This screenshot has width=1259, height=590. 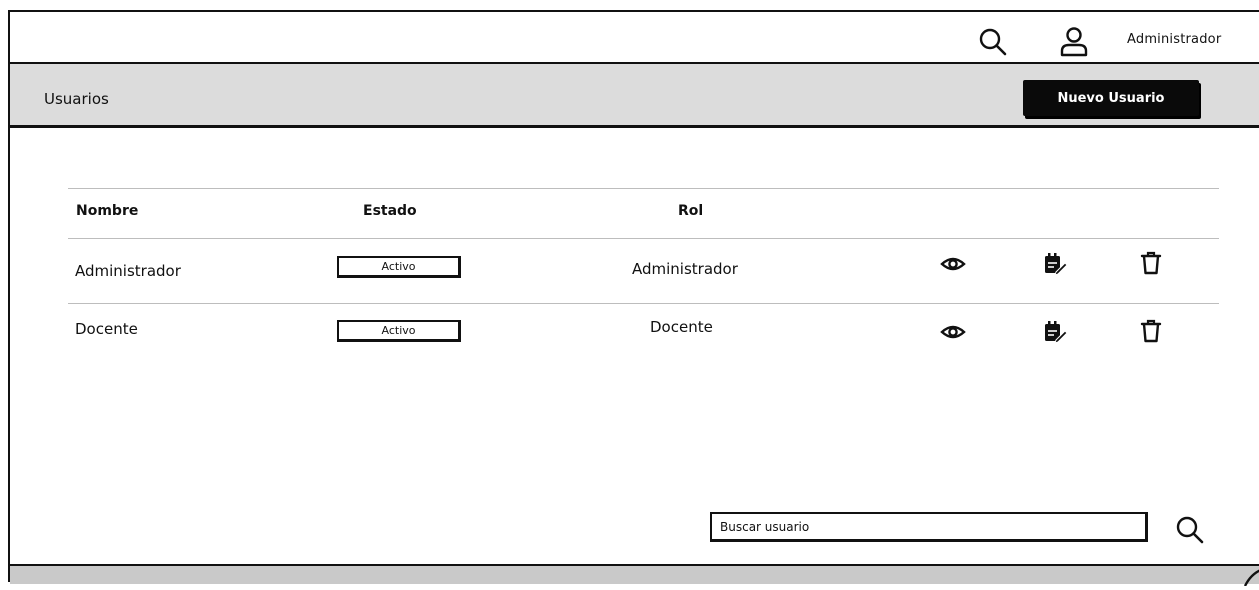 I want to click on user-name-cell: Docente, so click(x=106, y=329).